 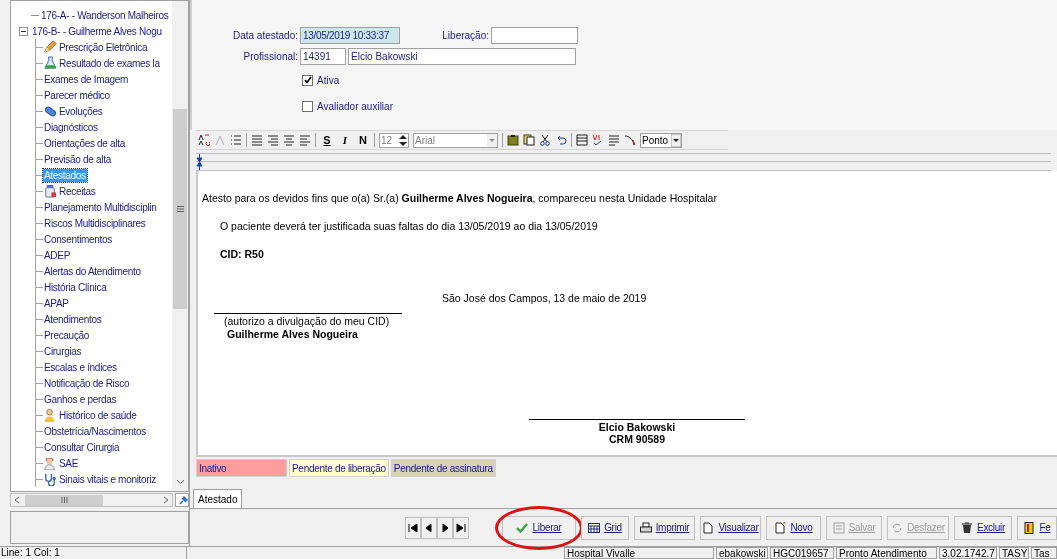 What do you see at coordinates (77, 159) in the screenshot?
I see `tree-item: Previsão de alta` at bounding box center [77, 159].